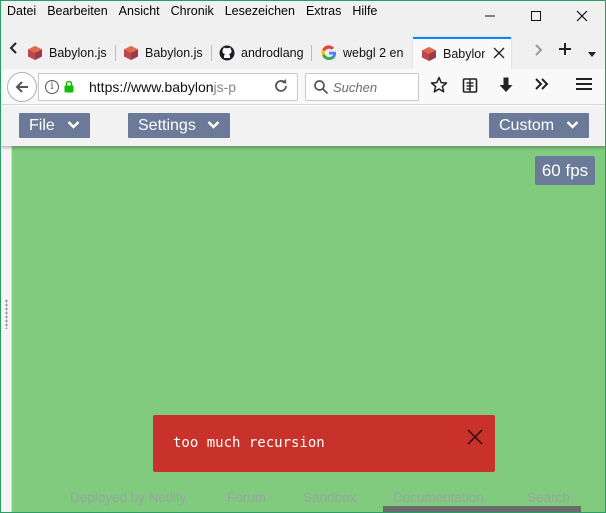 This screenshot has height=513, width=606. What do you see at coordinates (260, 11) in the screenshot?
I see `menu-lesezeichen: Lesezeichen` at bounding box center [260, 11].